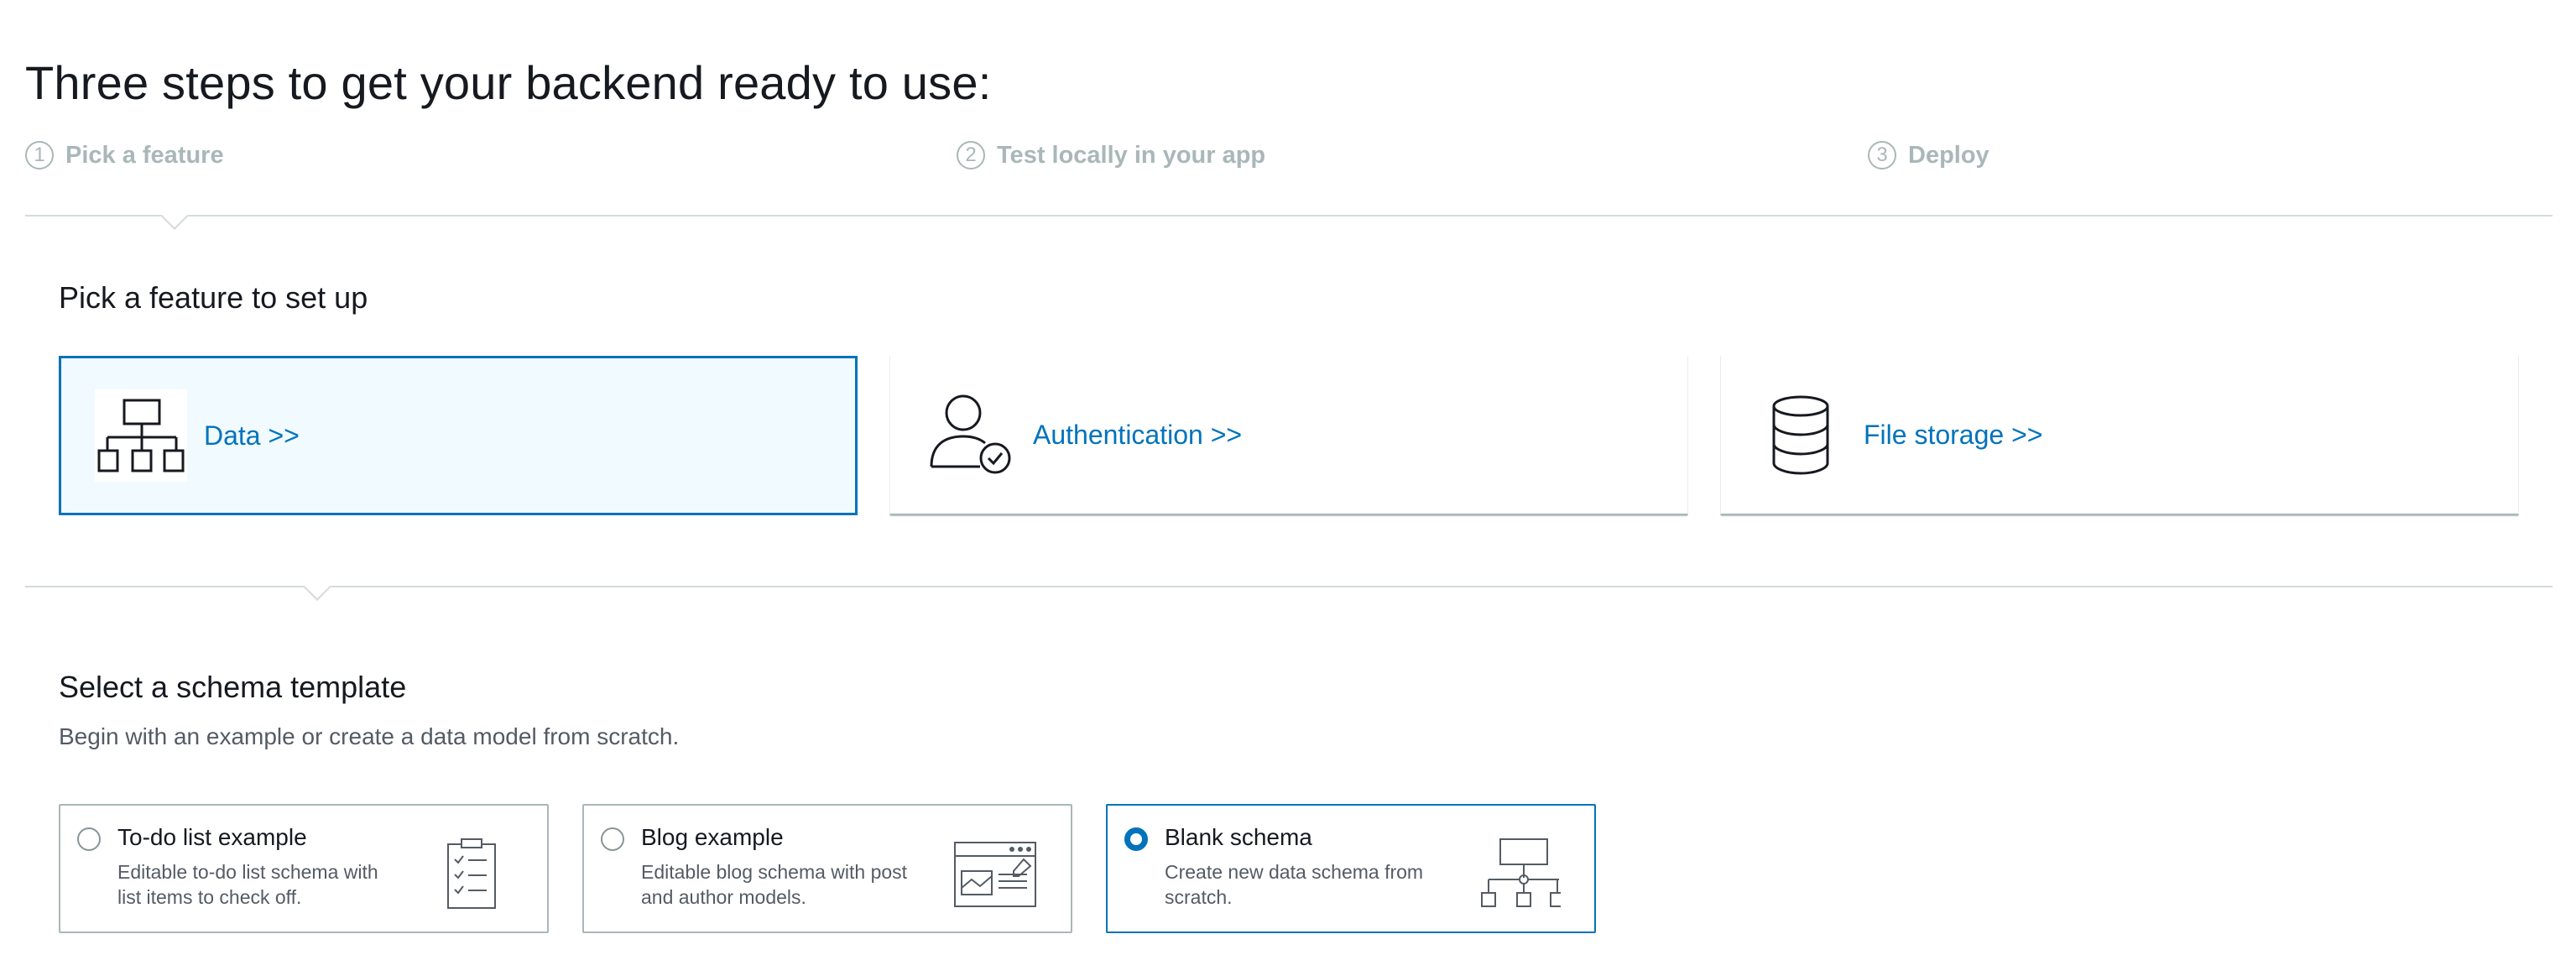 This screenshot has height=955, width=2576. Describe the element at coordinates (1521, 874) in the screenshot. I see `schema-tree-icon` at that location.